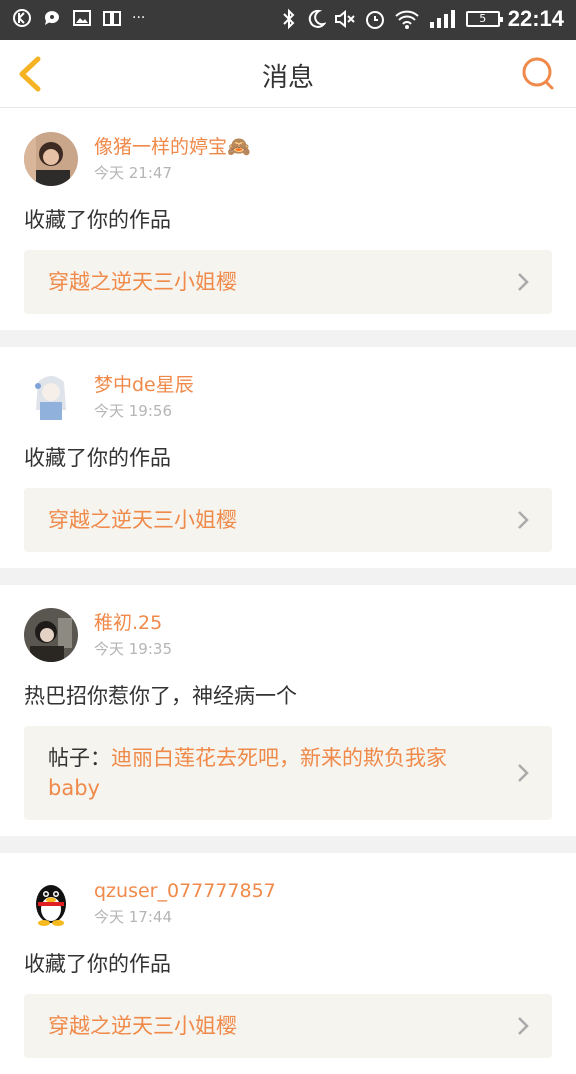 The height and width of the screenshot is (1074, 576). I want to click on search-icon, so click(538, 73).